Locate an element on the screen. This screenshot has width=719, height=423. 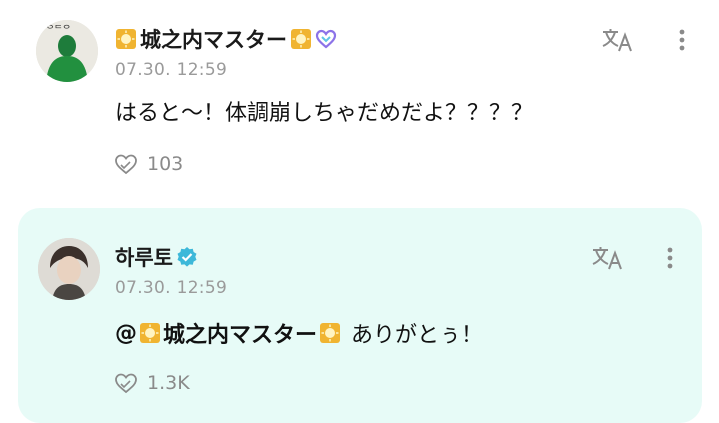
like-count: 1.3K is located at coordinates (168, 383).